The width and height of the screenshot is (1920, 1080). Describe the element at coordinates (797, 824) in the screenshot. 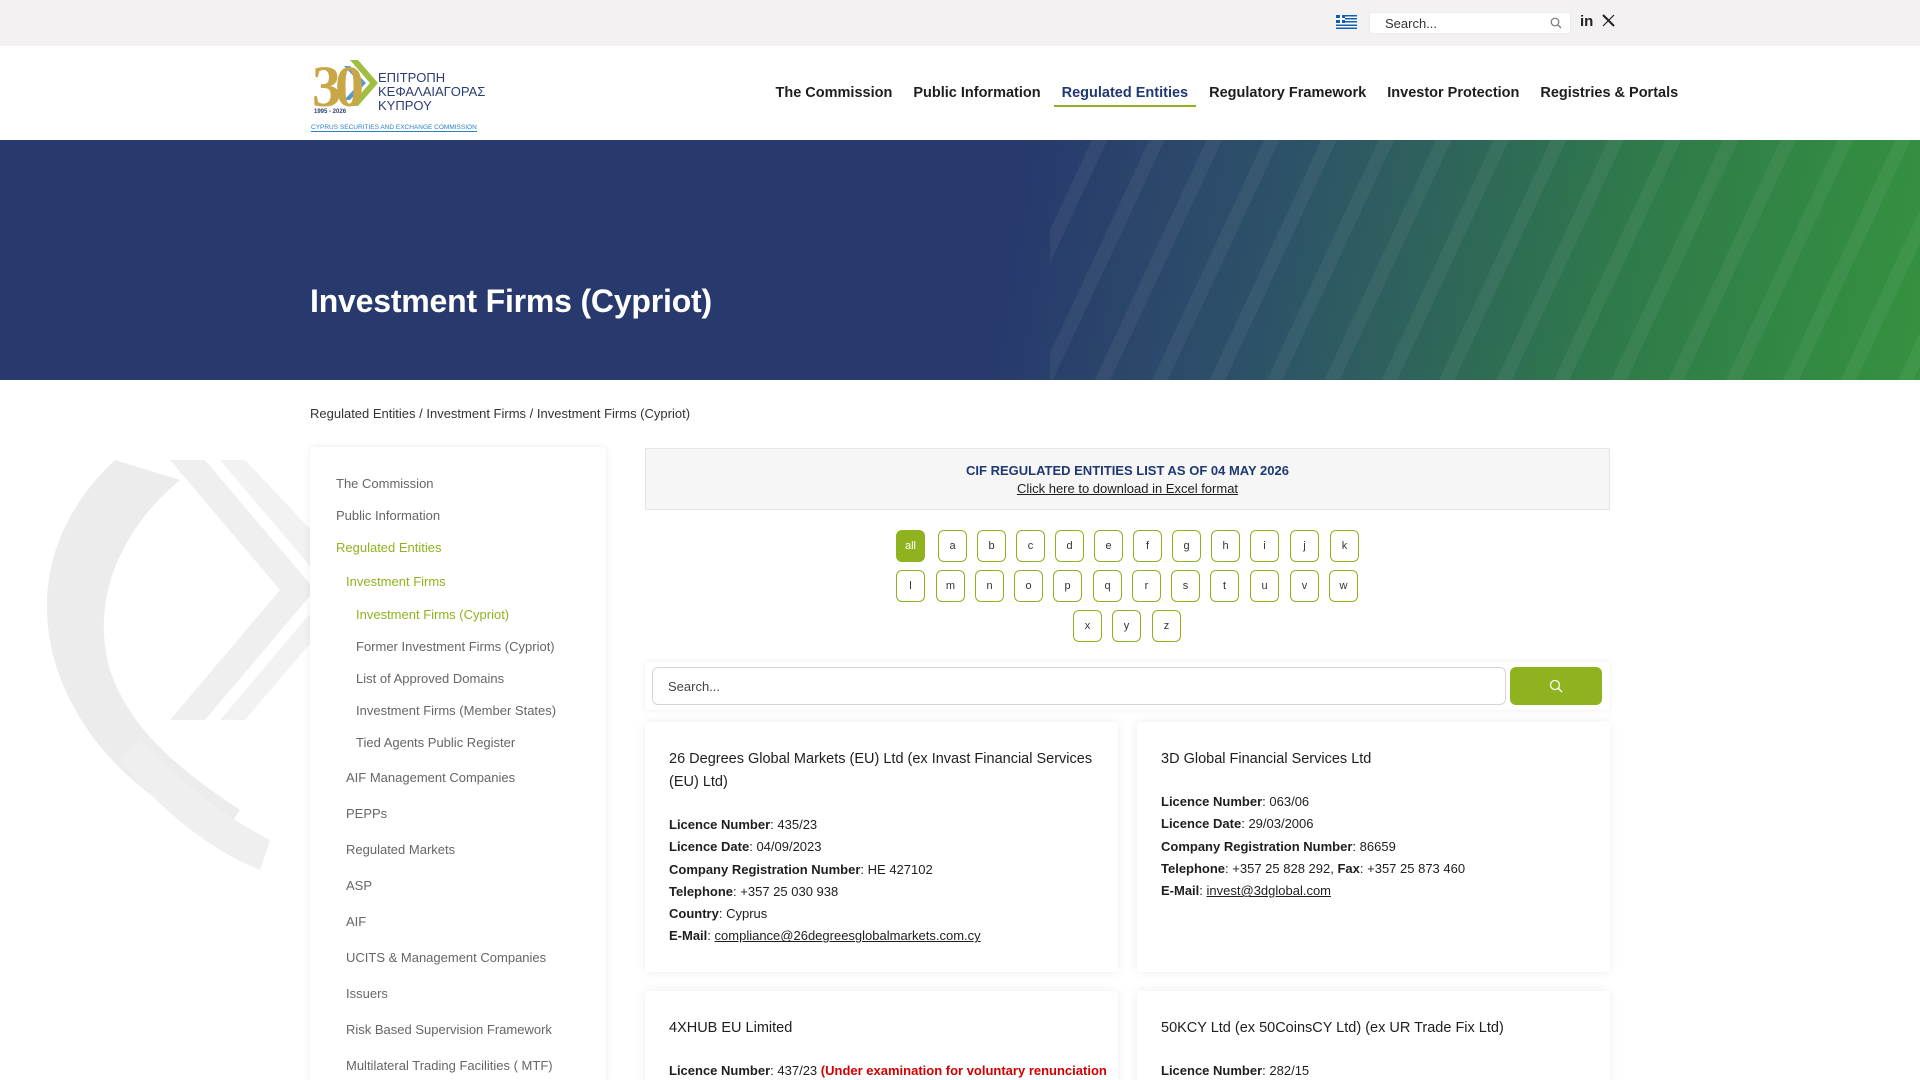

I see `licence-number: 435/23` at that location.